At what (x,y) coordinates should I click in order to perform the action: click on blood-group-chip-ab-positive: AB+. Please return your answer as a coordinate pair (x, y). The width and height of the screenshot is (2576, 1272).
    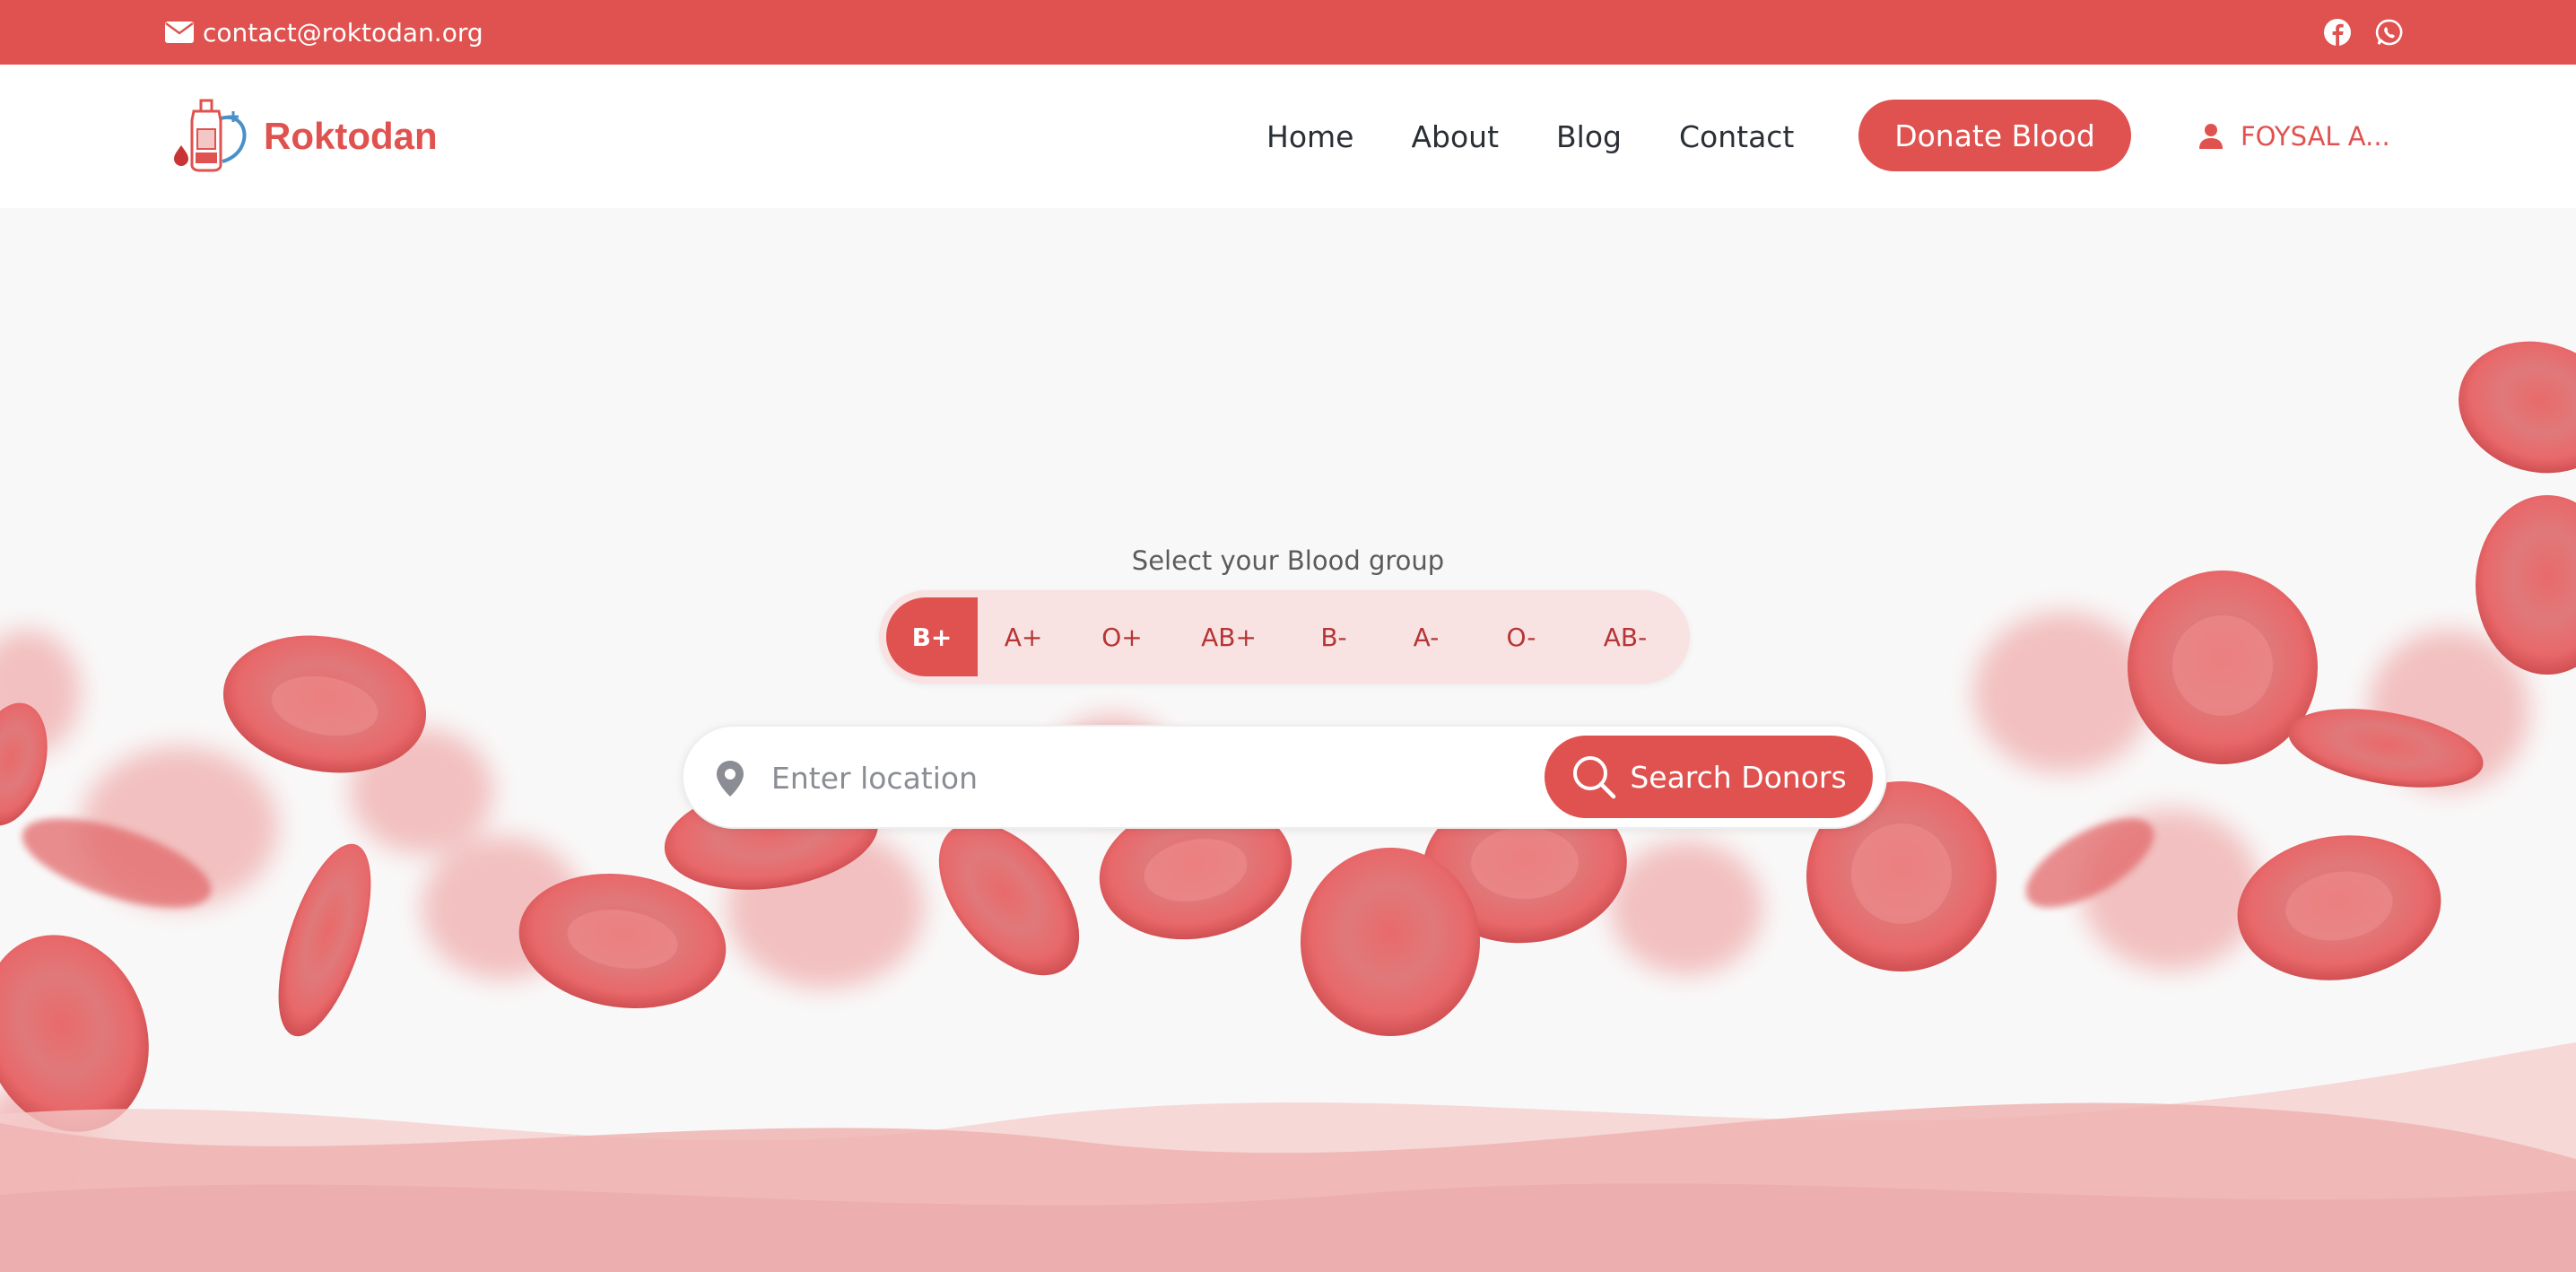
    Looking at the image, I should click on (1228, 636).